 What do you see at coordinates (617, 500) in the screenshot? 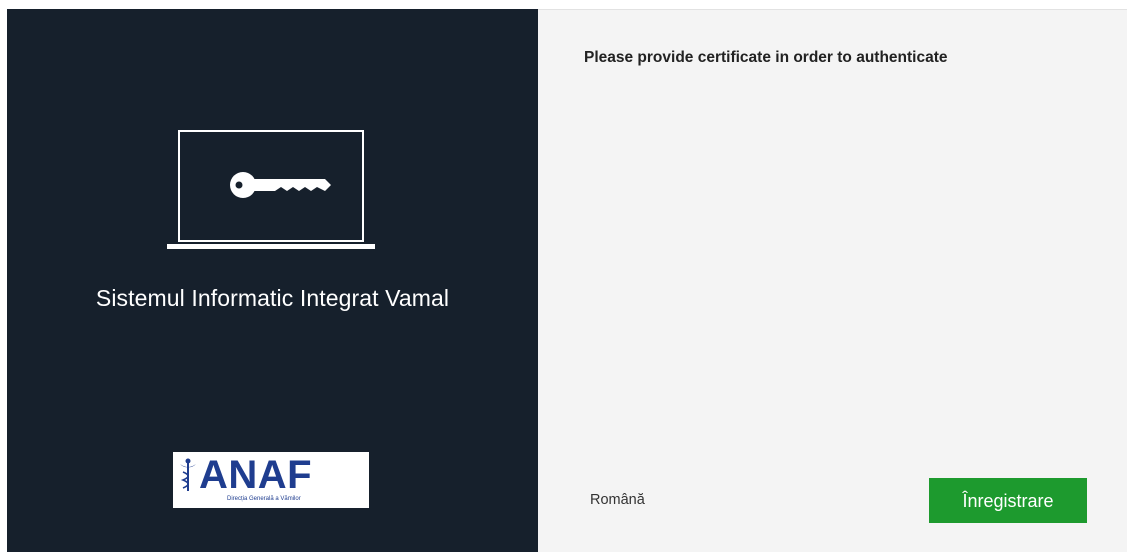
I see `language-selector: Română` at bounding box center [617, 500].